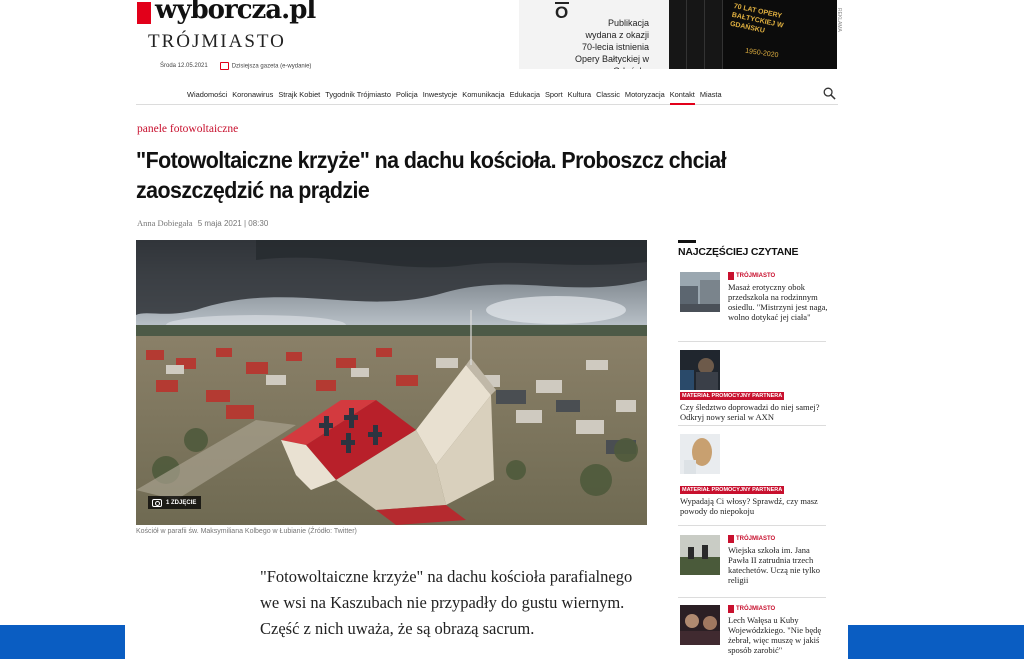  Describe the element at coordinates (615, 47) in the screenshot. I see `ad-line: 70-lecia istnienia` at that location.